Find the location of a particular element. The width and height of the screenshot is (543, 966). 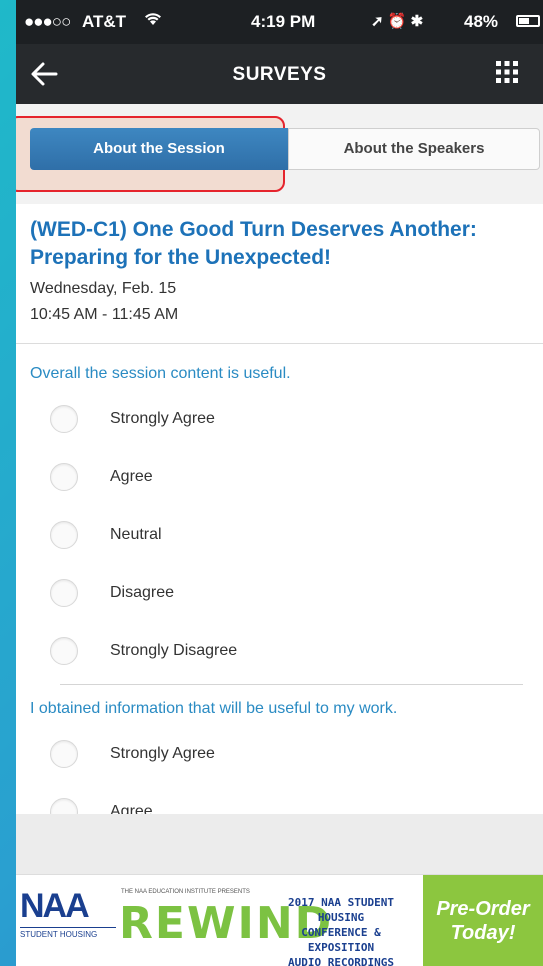

naa-logo-text: NAA is located at coordinates (55, 906).